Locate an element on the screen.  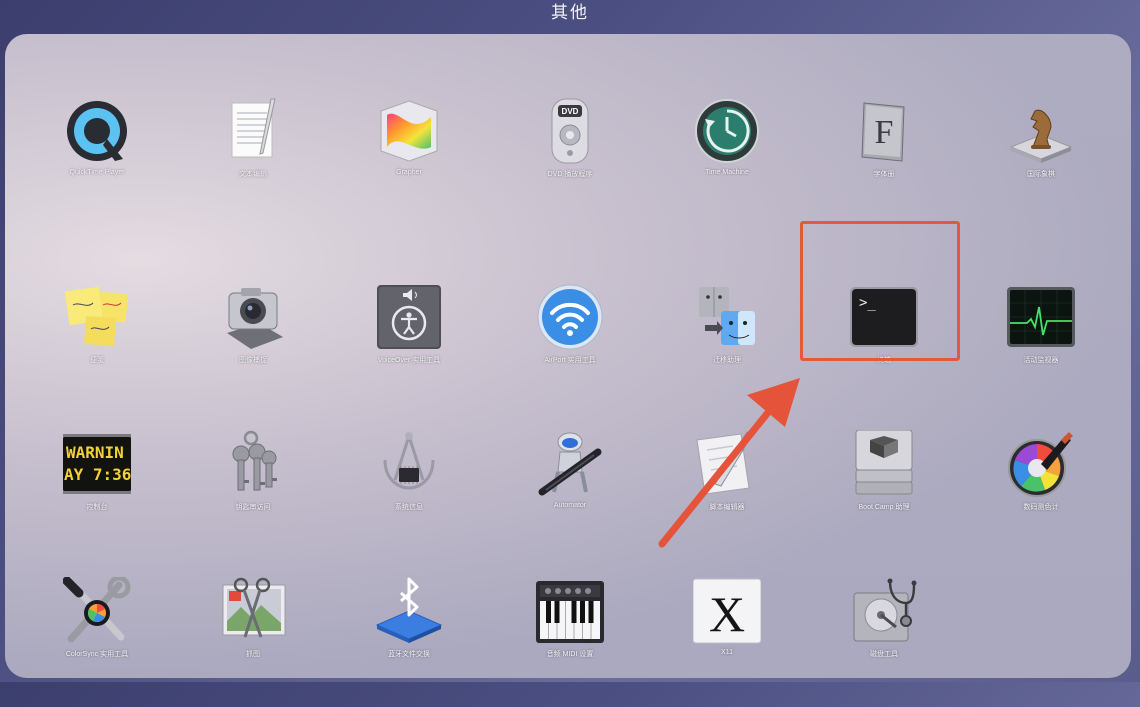
voiceover-icon is located at coordinates (409, 317).